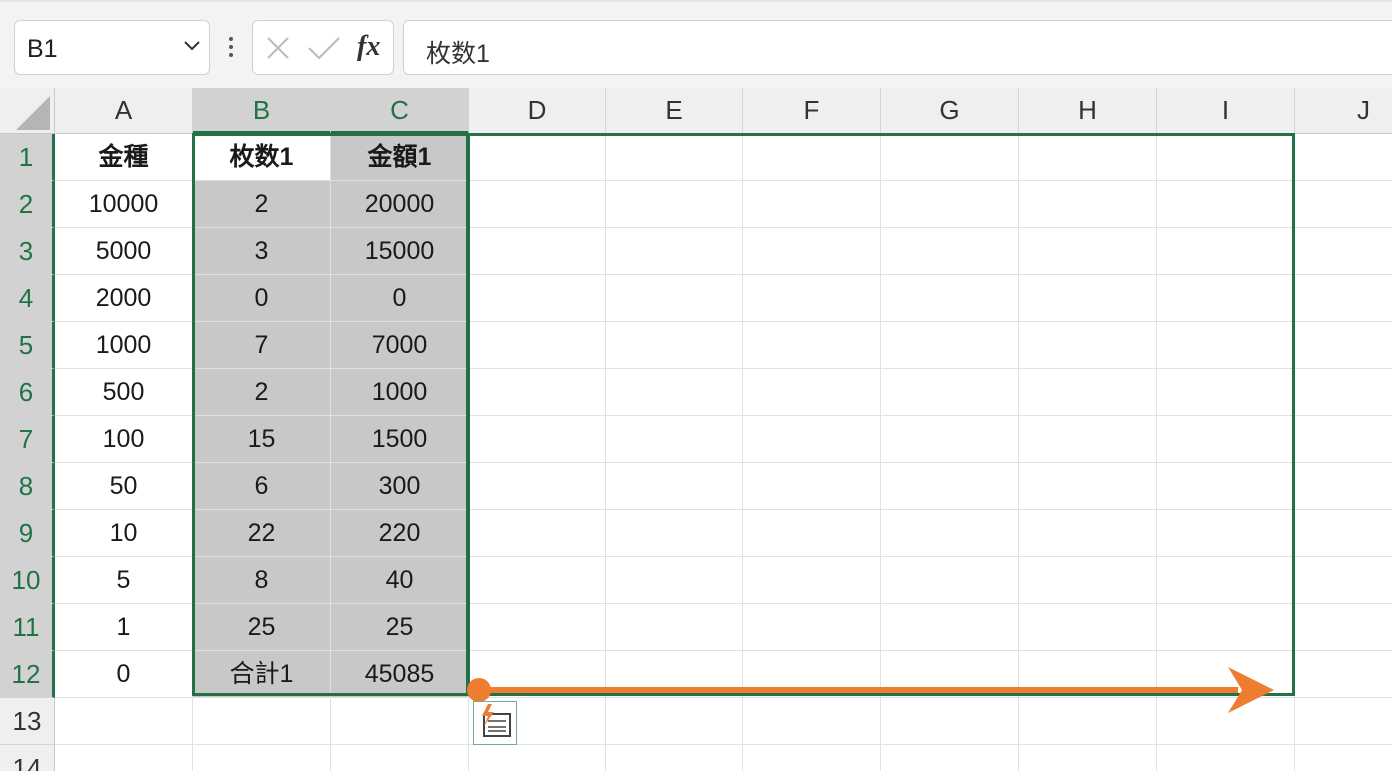 The image size is (1392, 771). I want to click on cell-E7, so click(674, 439).